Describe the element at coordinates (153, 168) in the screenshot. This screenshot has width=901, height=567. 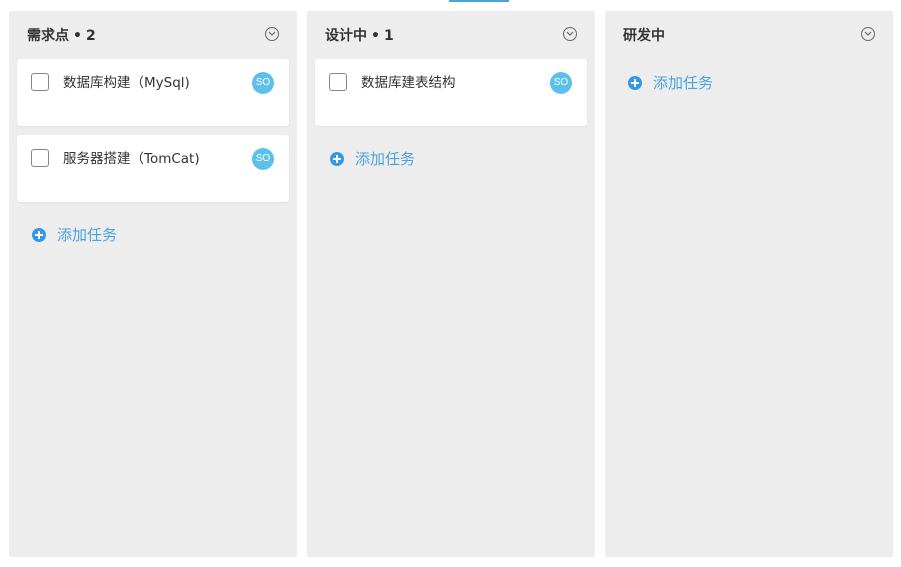
I see `task-card: 服务器搭建（TomCat) SO` at that location.